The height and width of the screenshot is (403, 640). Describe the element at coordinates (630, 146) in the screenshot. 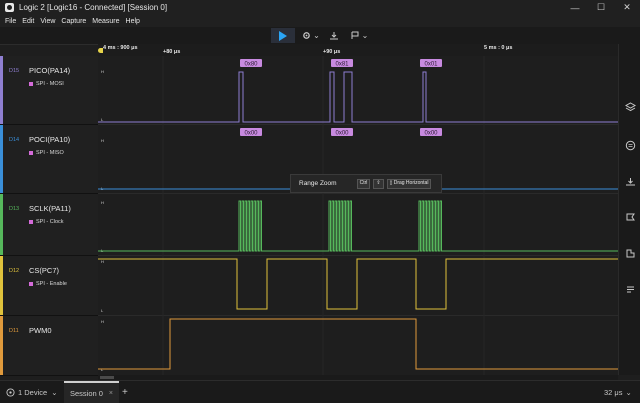

I see `annotations-icon` at that location.